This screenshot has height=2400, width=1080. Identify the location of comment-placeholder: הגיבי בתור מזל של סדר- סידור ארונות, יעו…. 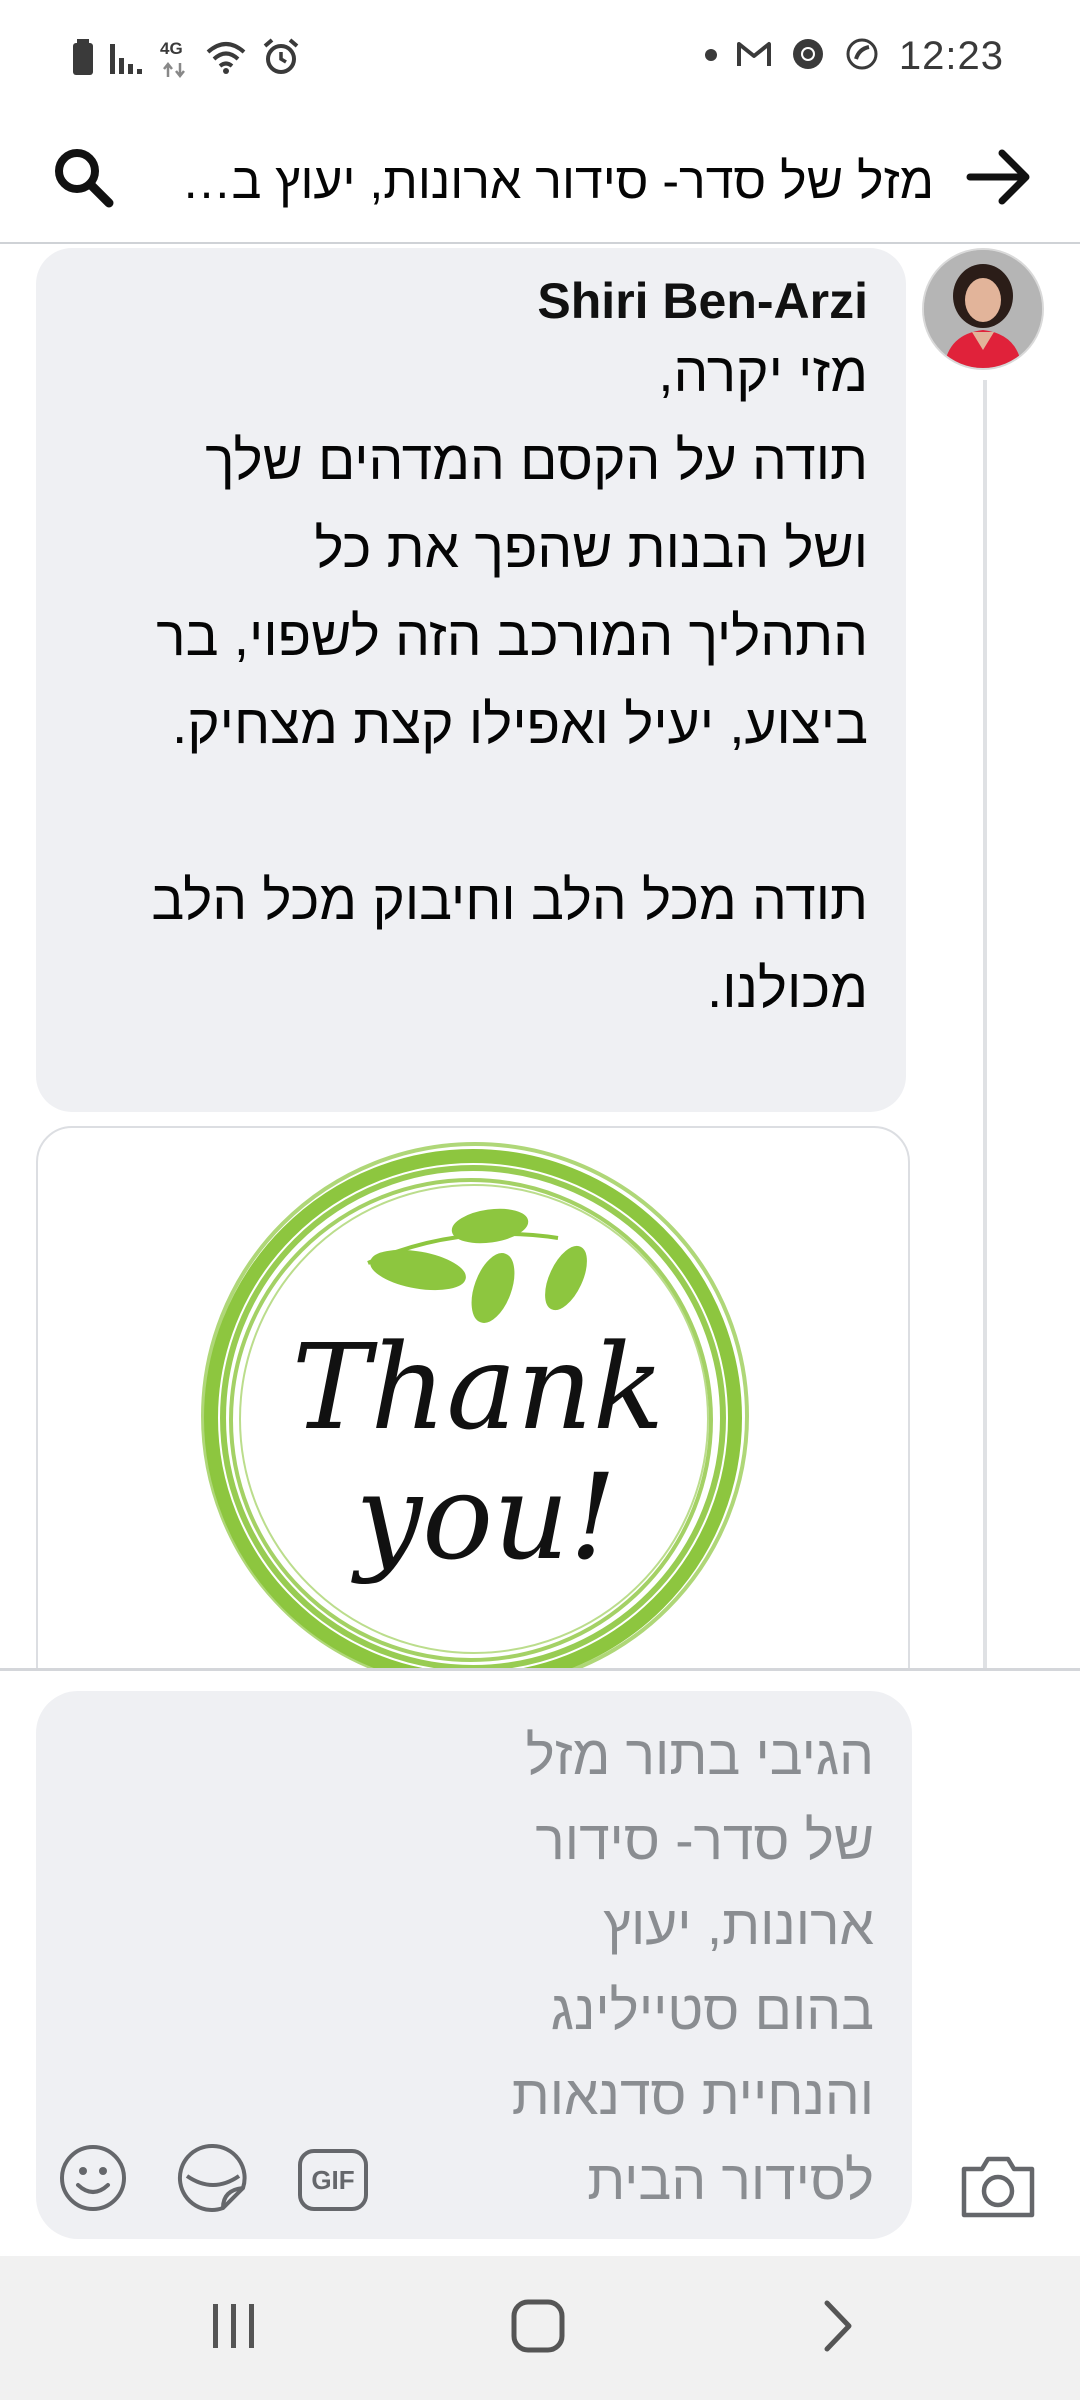
(692, 1967).